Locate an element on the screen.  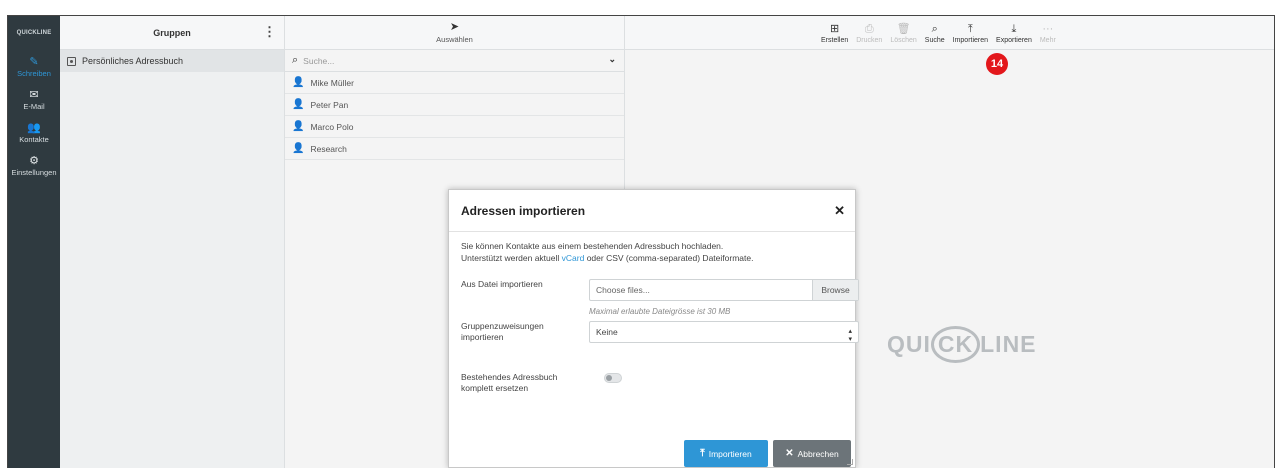
group-item-personal-addressbook: Persönliches Adressbuch is located at coordinates (172, 61).